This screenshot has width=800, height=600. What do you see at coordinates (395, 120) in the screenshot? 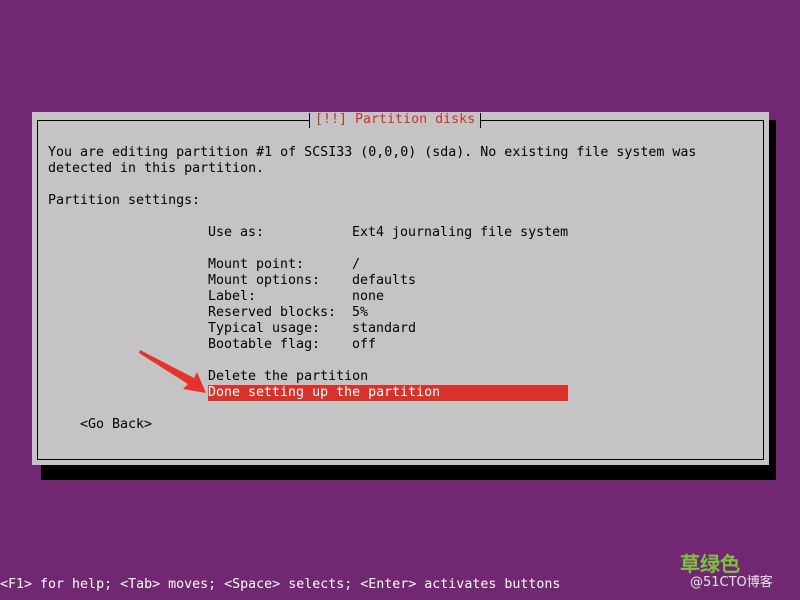
I see `dialog-title: [!!] Partition disks` at bounding box center [395, 120].